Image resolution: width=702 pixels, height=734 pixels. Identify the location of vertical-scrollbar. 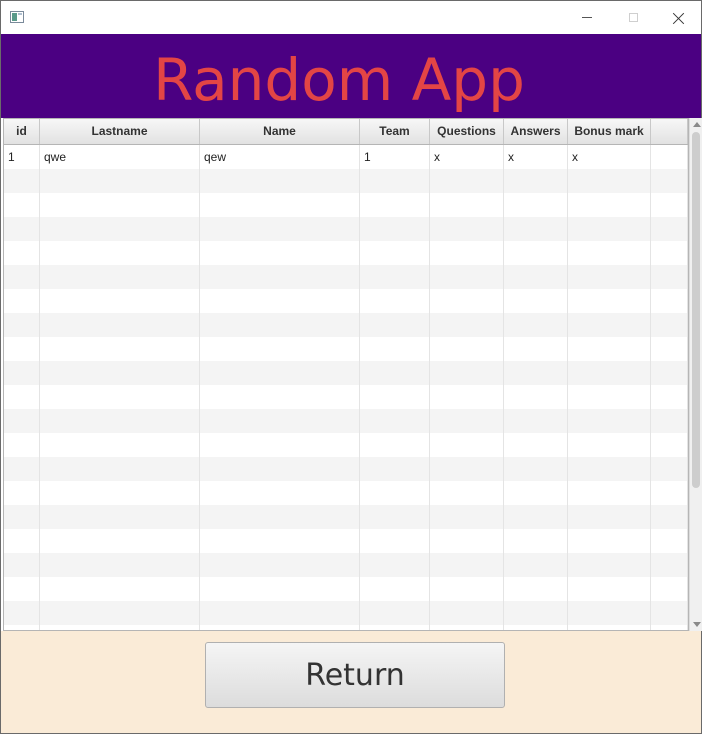
(695, 374).